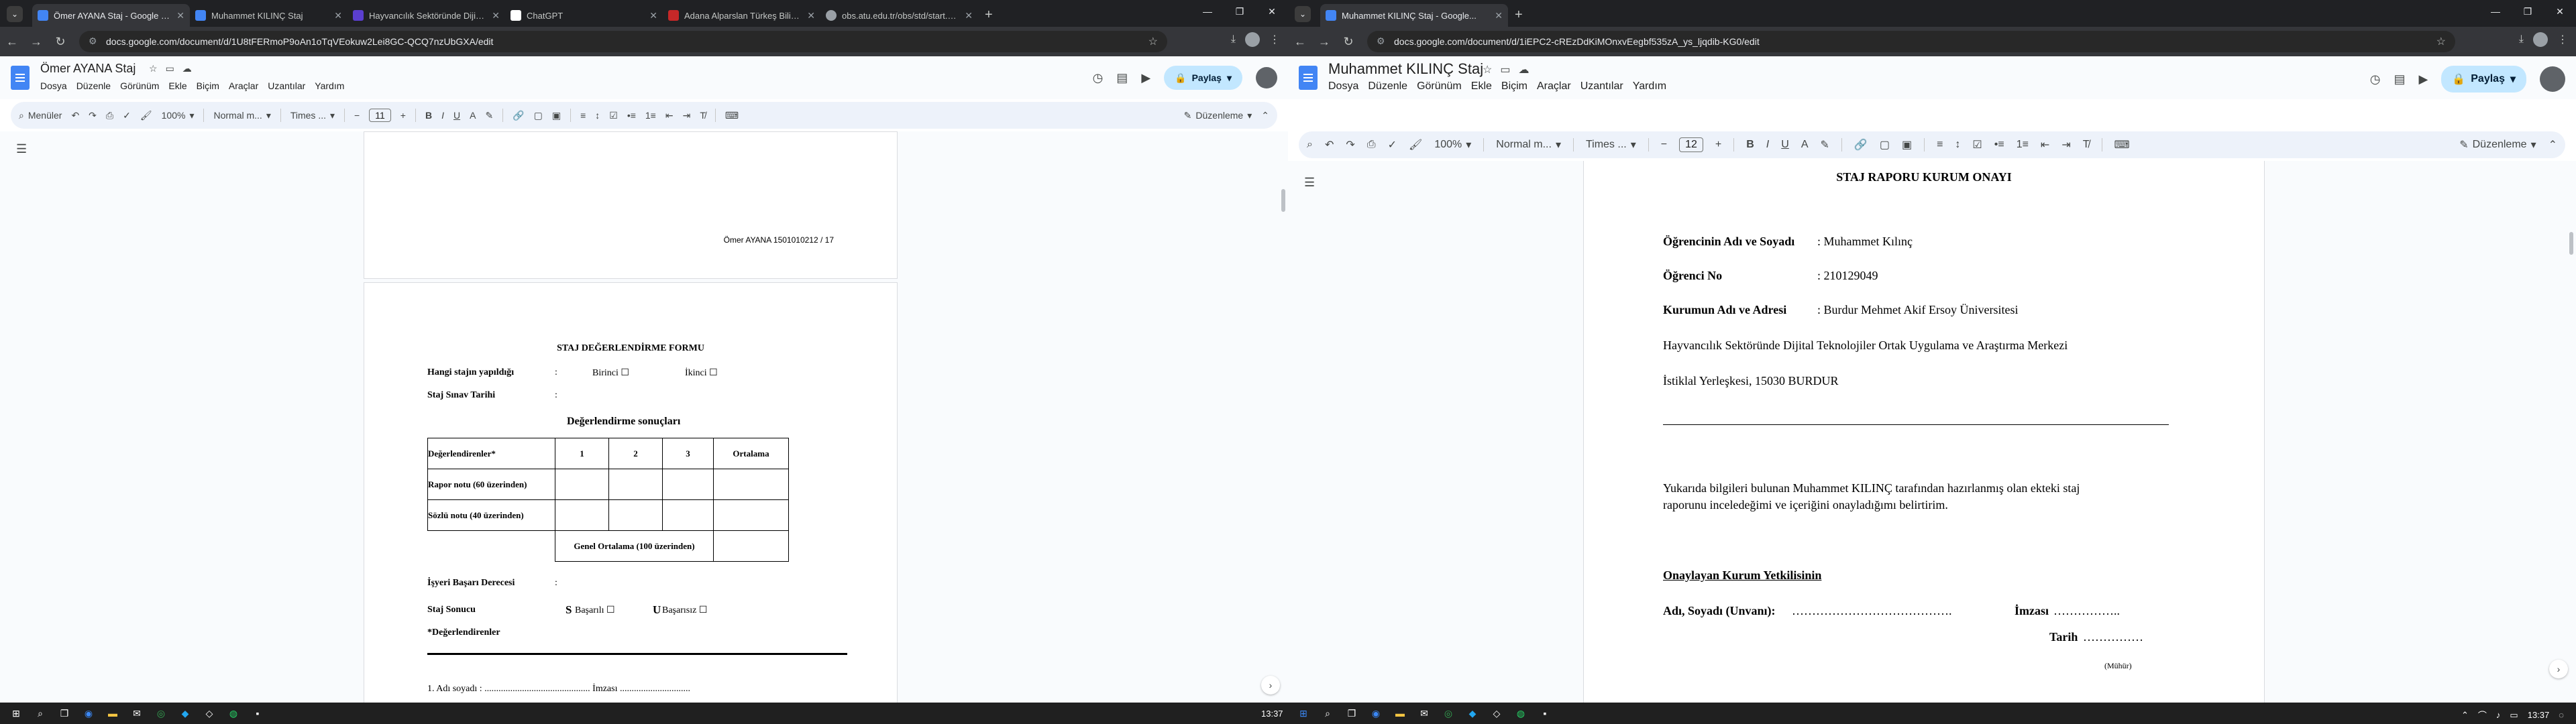  I want to click on minimize-icon: —, so click(2495, 11).